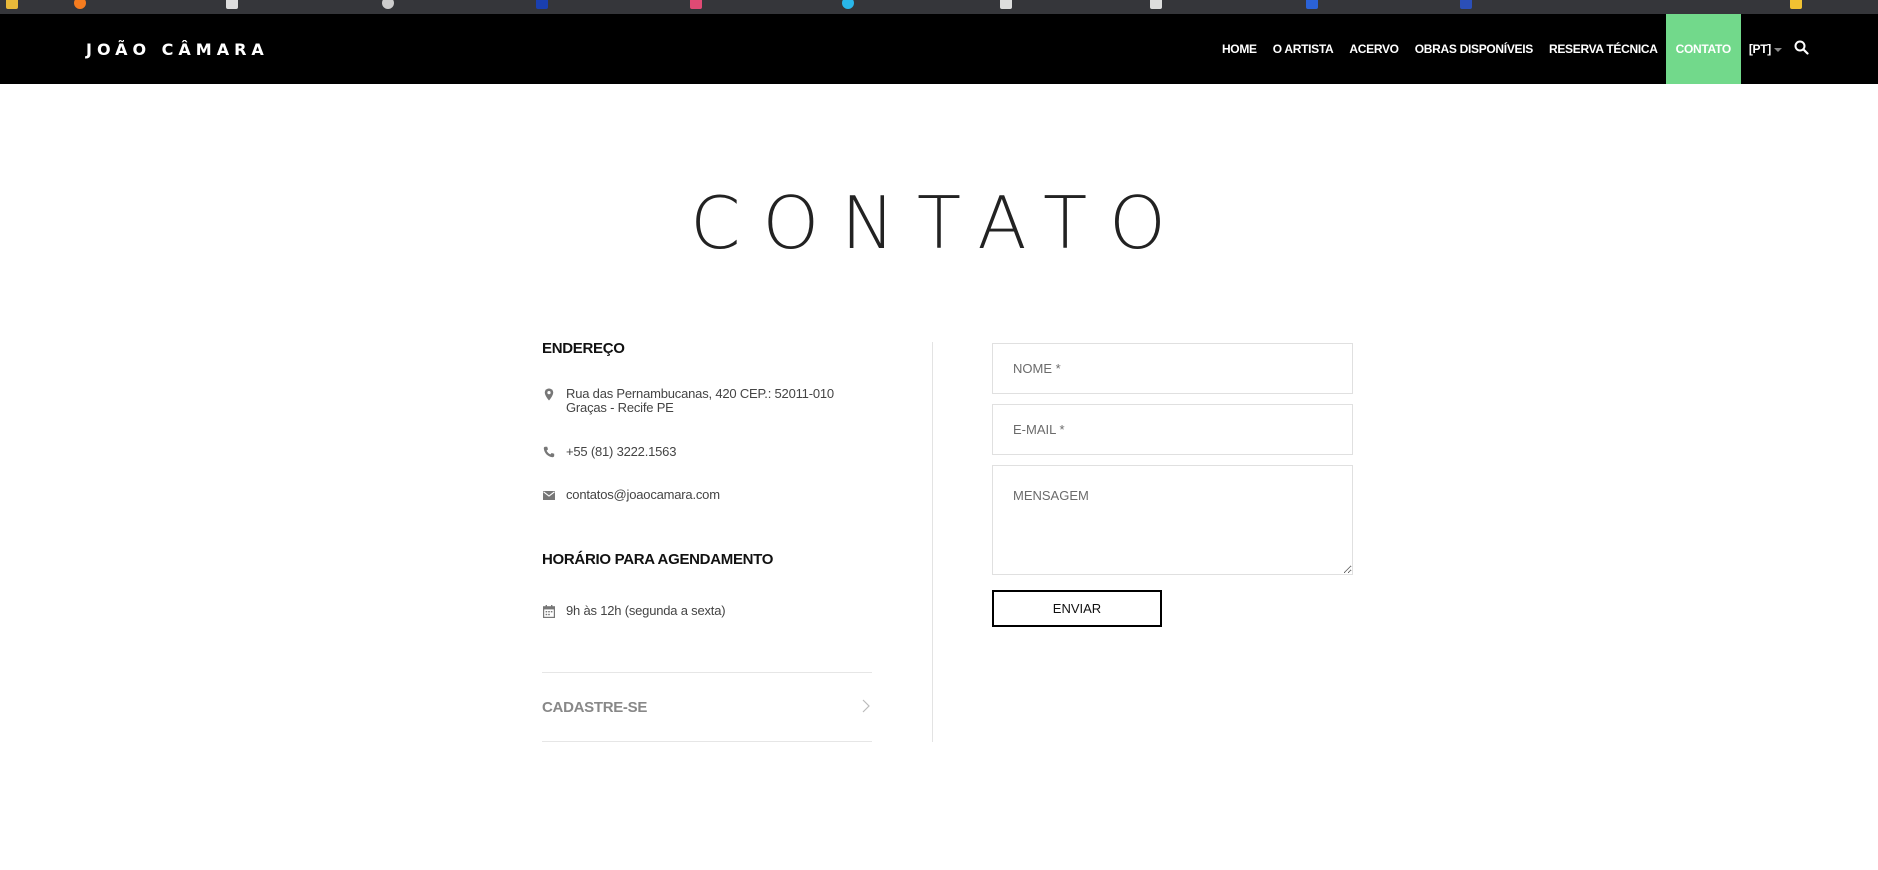  I want to click on schedule-row: 9h às 12h (segunda a sexta), so click(707, 611).